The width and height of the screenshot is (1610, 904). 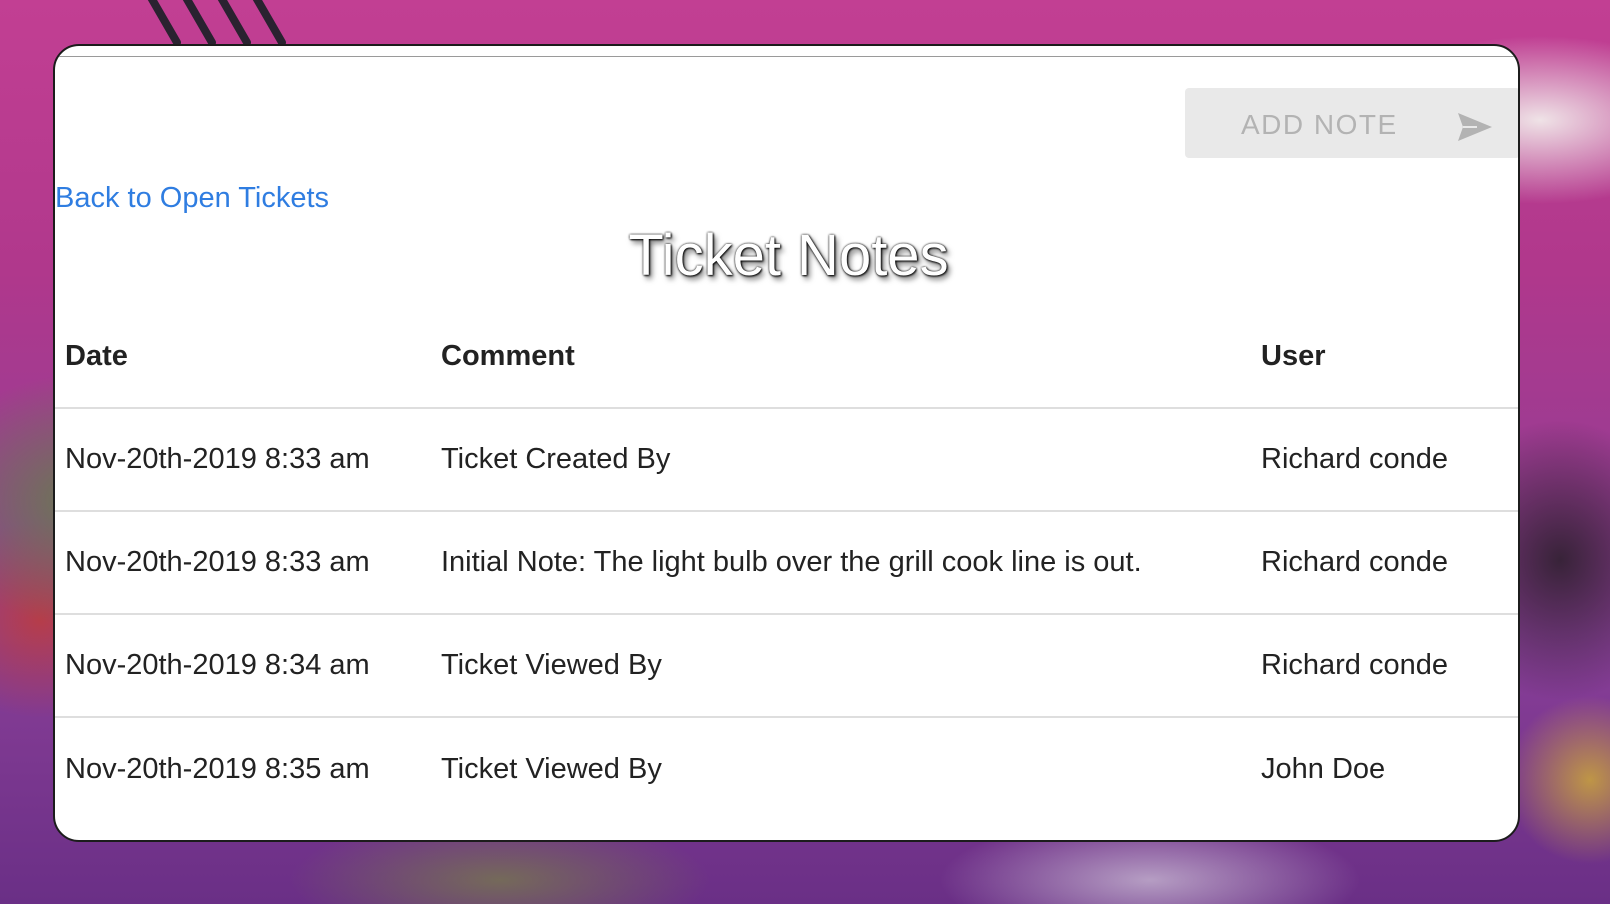 I want to click on send-arrow-icon, so click(x=1475, y=127).